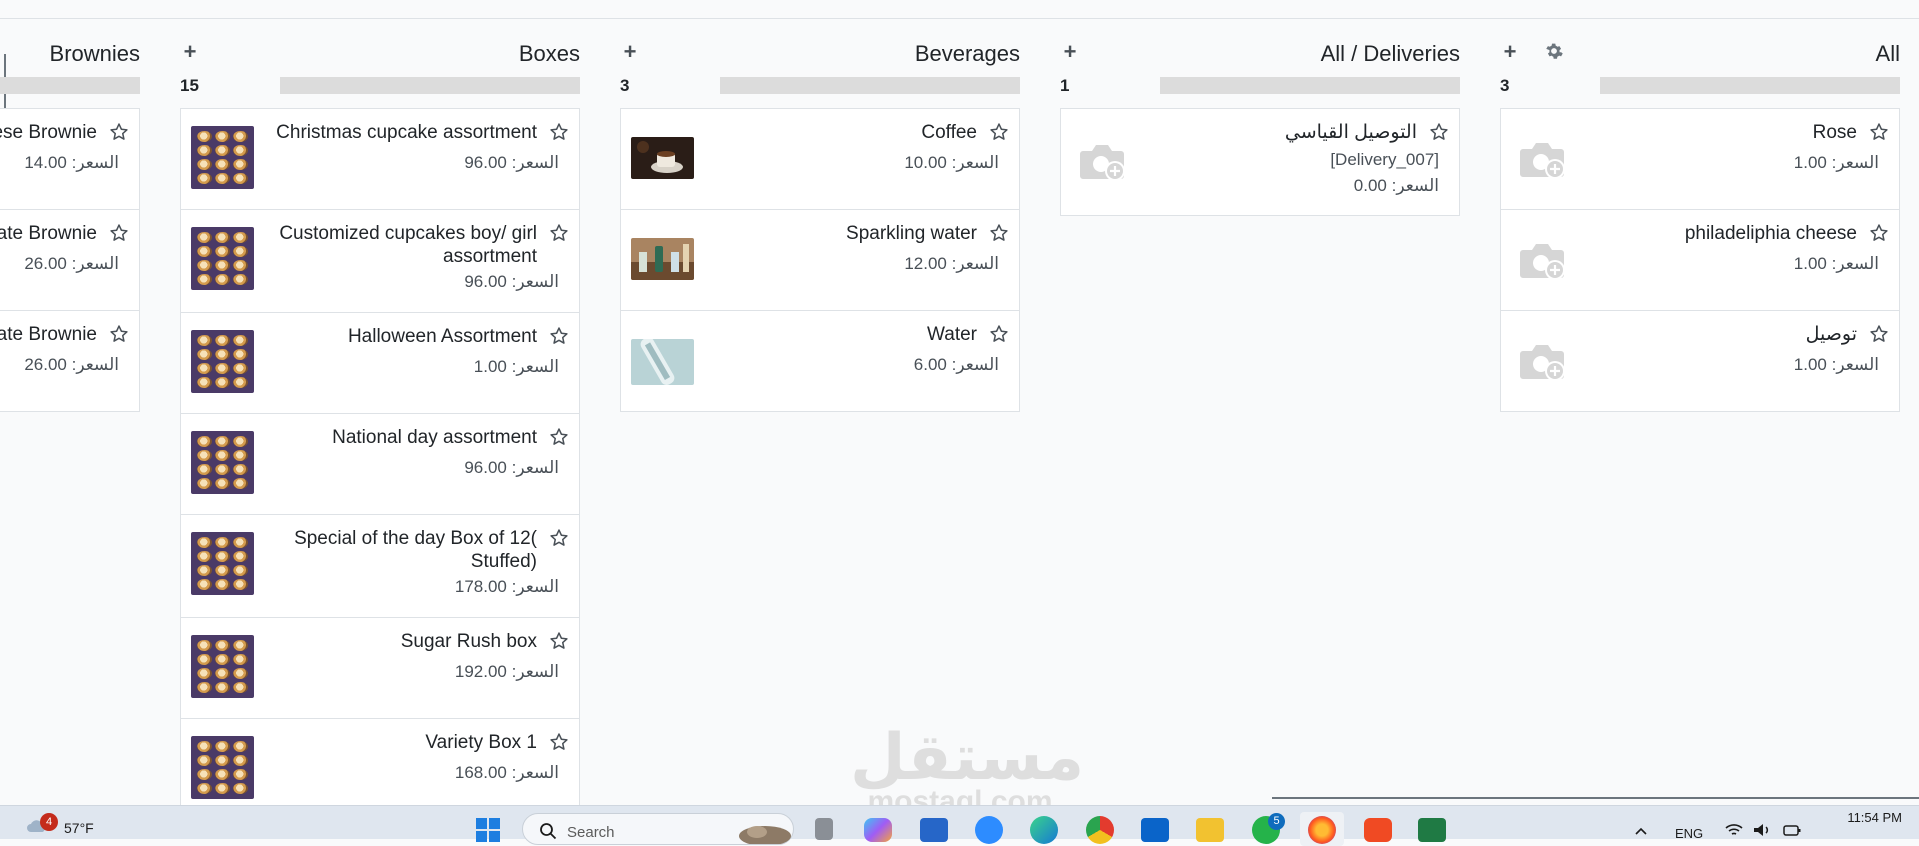 The height and width of the screenshot is (846, 1919). Describe the element at coordinates (49, 822) in the screenshot. I see `weather-alert-badge: 4` at that location.